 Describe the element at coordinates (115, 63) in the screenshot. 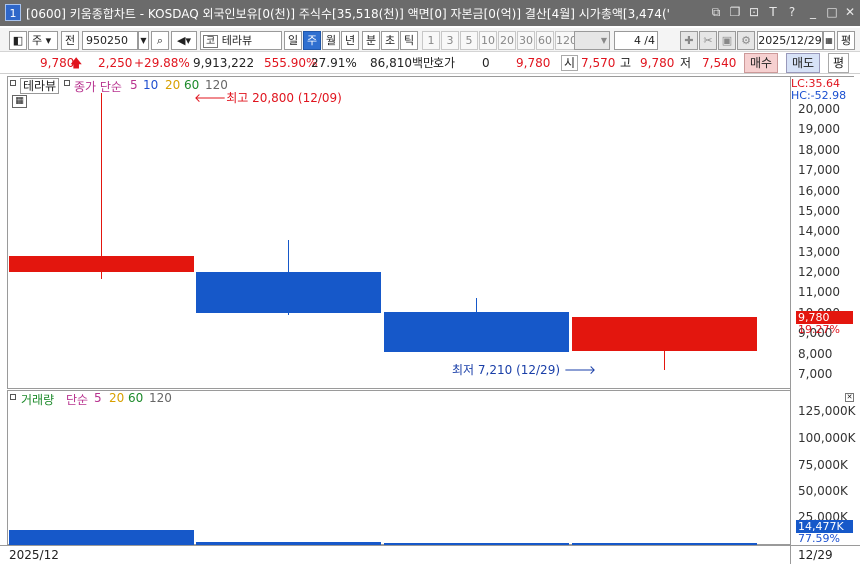

I see `price-change: 2,250` at that location.